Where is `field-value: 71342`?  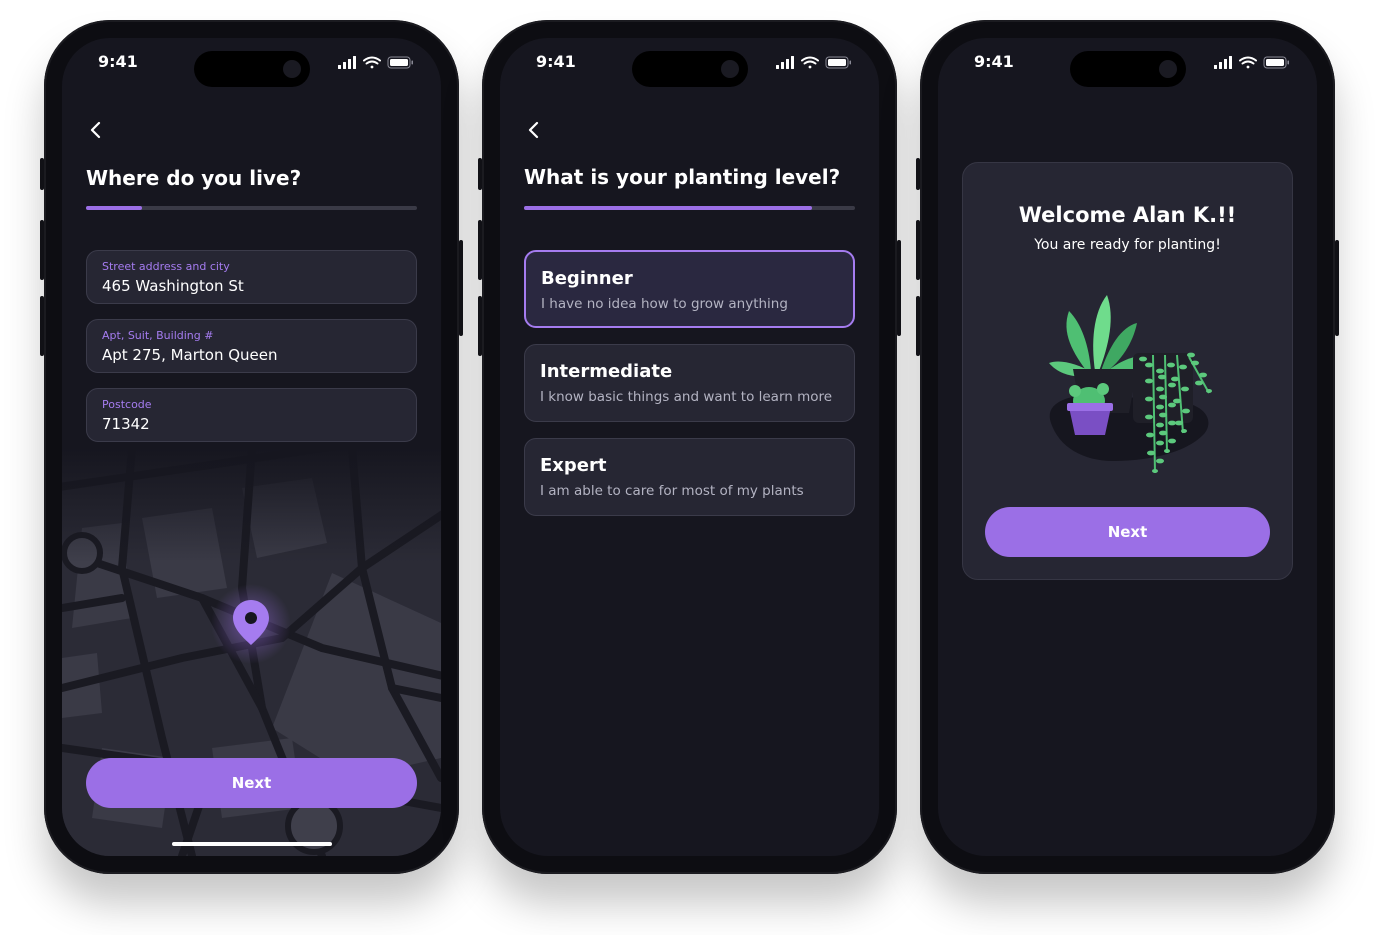 field-value: 71342 is located at coordinates (126, 424).